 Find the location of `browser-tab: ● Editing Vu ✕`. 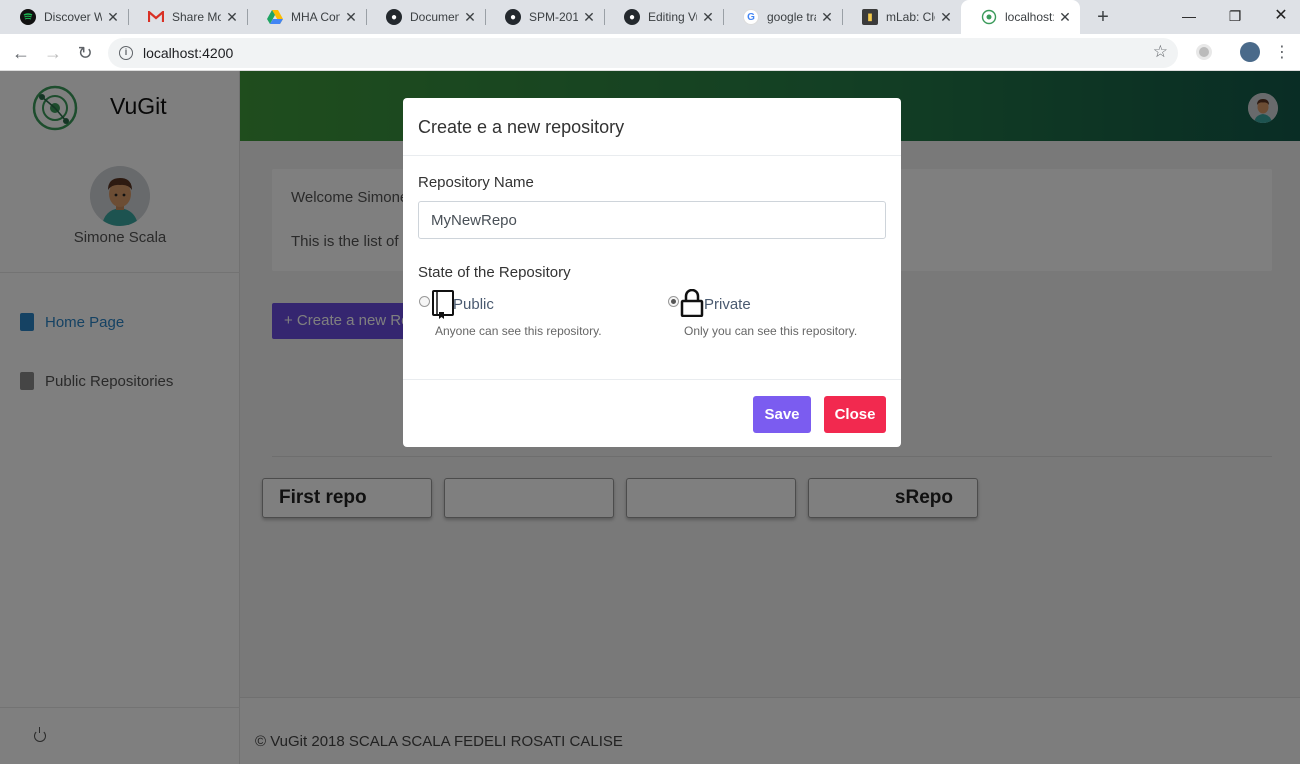

browser-tab: ● Editing Vu ✕ is located at coordinates (663, 17).